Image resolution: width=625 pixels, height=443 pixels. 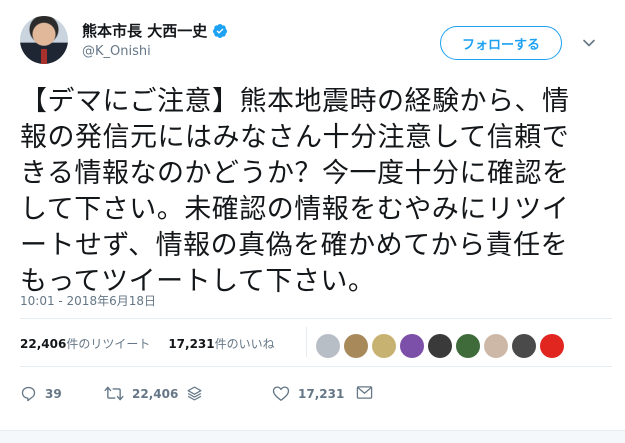 I want to click on message-action, so click(x=364, y=392).